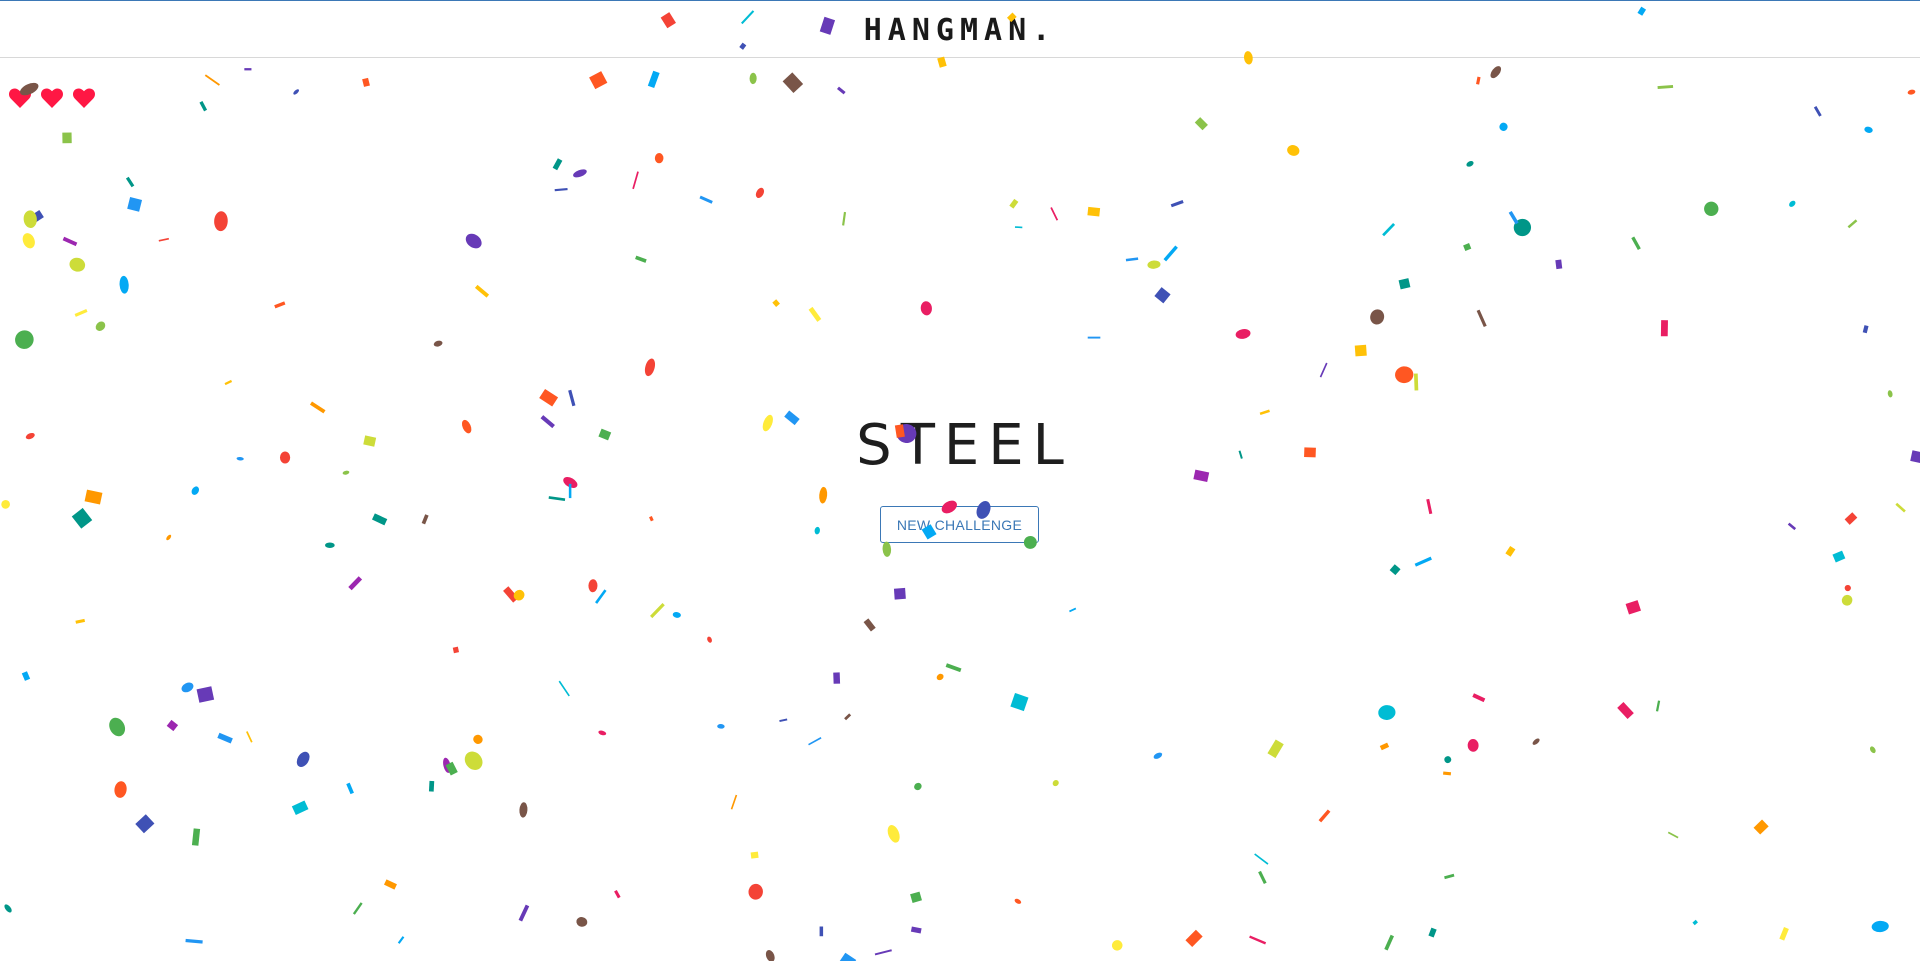 The height and width of the screenshot is (961, 1920). I want to click on heart-icon, so click(84, 98).